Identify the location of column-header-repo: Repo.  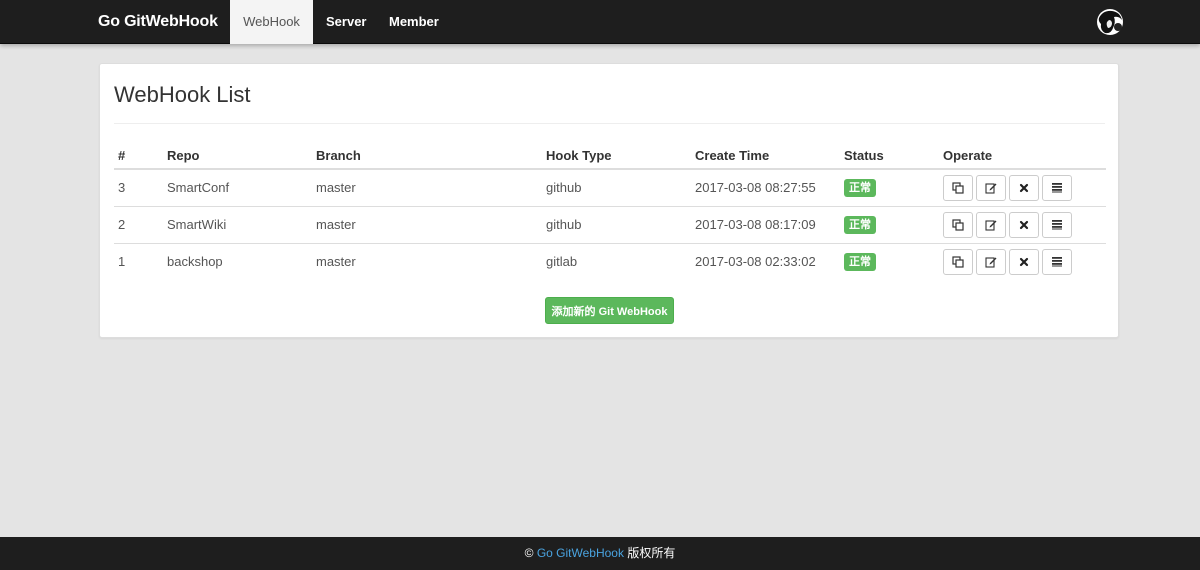
(237, 156).